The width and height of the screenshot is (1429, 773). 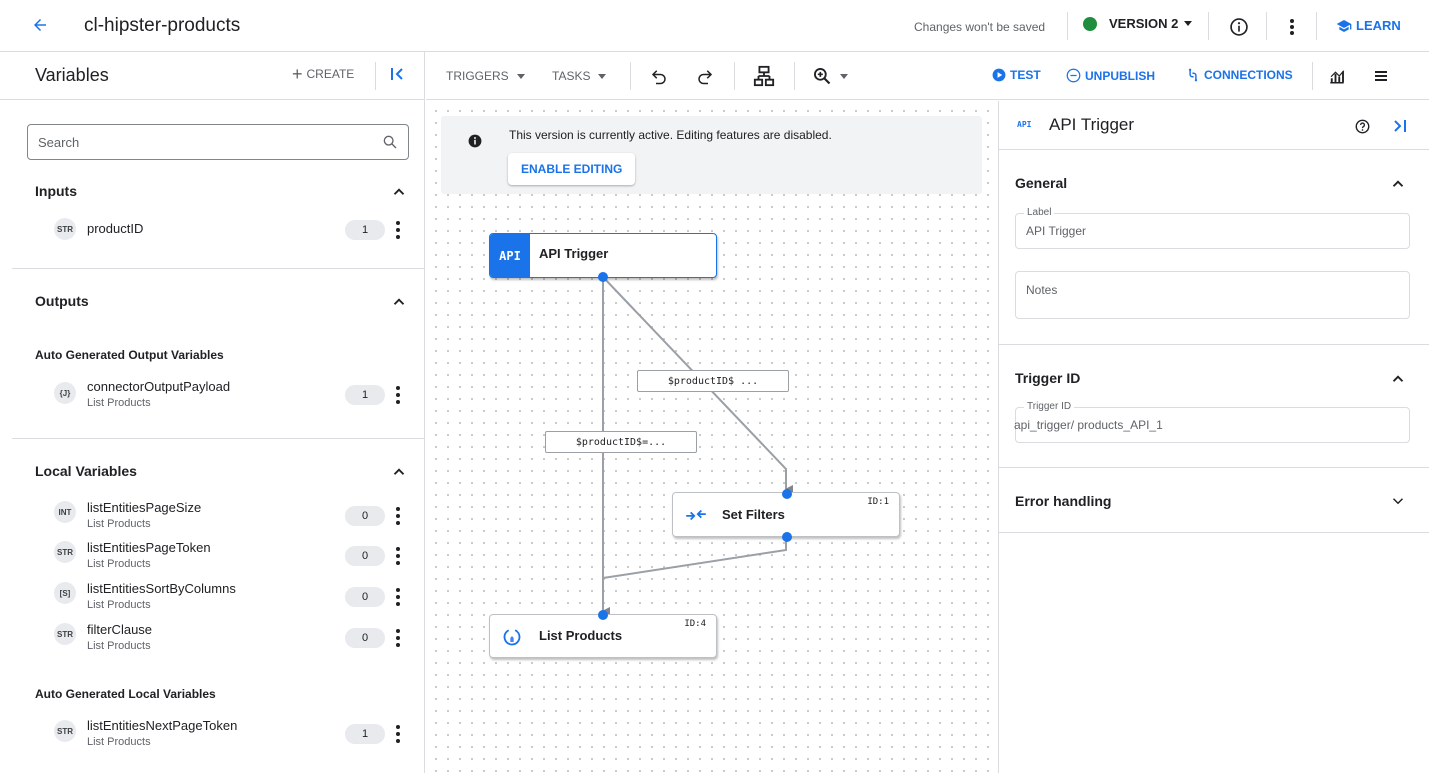 I want to click on node-title: API Trigger, so click(x=574, y=253).